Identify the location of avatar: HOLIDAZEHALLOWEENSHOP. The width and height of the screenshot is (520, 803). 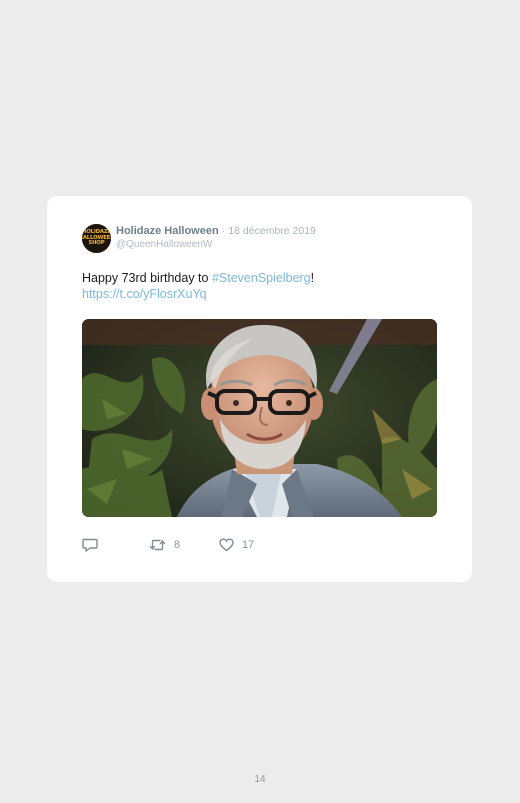
(96, 238).